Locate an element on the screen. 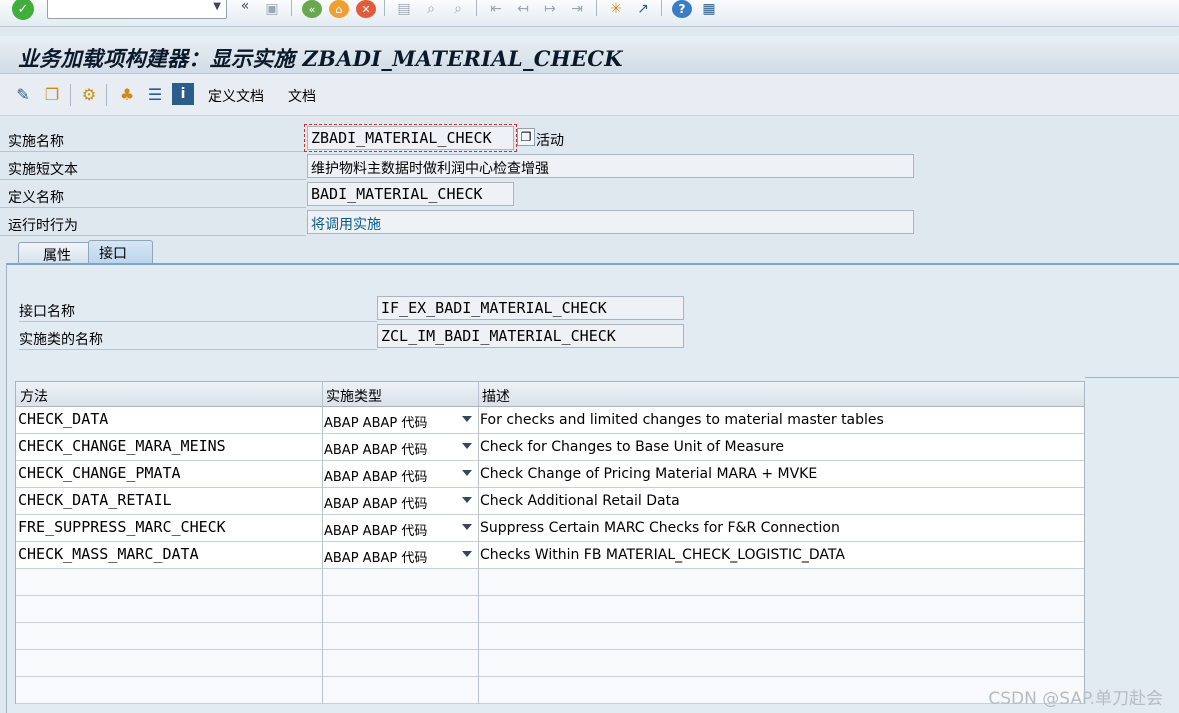 This screenshot has height=713, width=1179. method-cell: FRE_SUPPRESS_MARC_CHECK is located at coordinates (122, 527).